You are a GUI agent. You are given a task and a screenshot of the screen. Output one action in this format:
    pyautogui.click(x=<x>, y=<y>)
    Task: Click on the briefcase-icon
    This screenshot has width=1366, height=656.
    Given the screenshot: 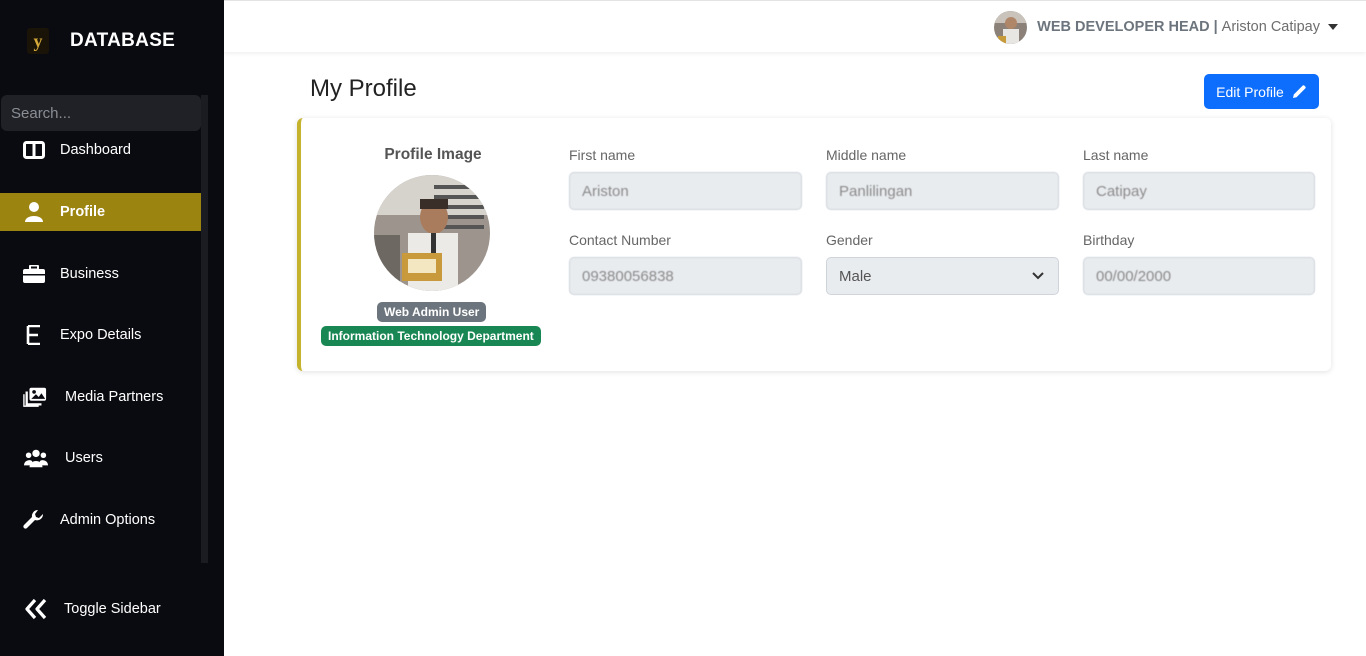 What is the action you would take?
    pyautogui.click(x=34, y=274)
    